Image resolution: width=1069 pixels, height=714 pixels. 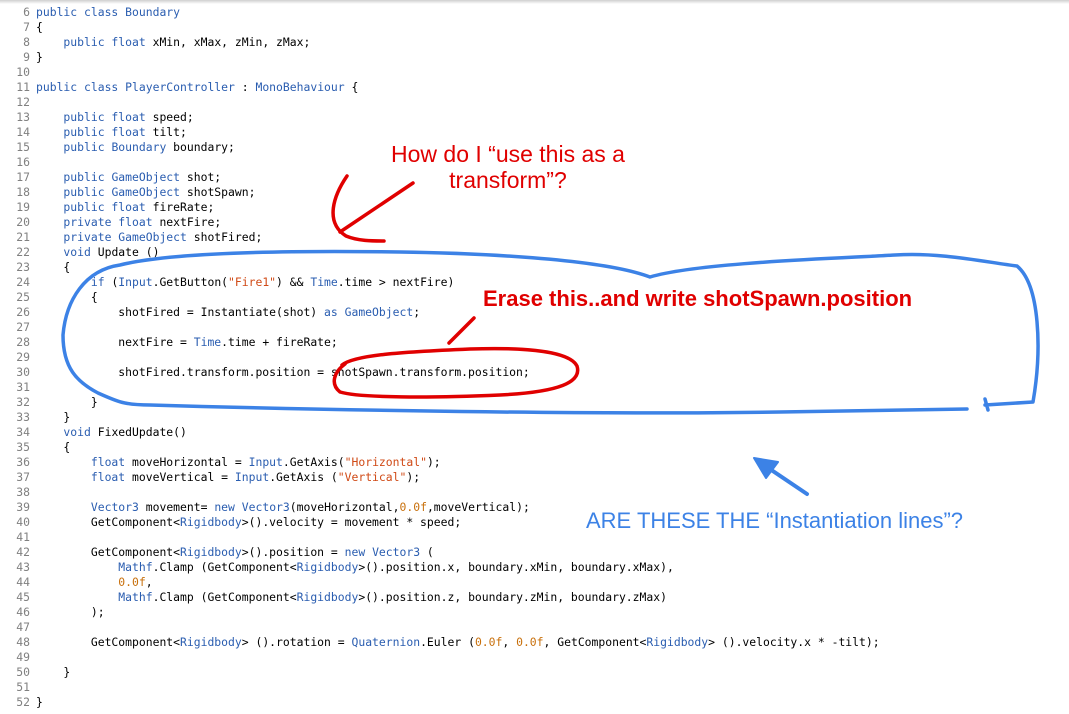 What do you see at coordinates (775, 520) in the screenshot?
I see `annotation-instantiation-question: ARE THESE THE “Instantiation lines”?` at bounding box center [775, 520].